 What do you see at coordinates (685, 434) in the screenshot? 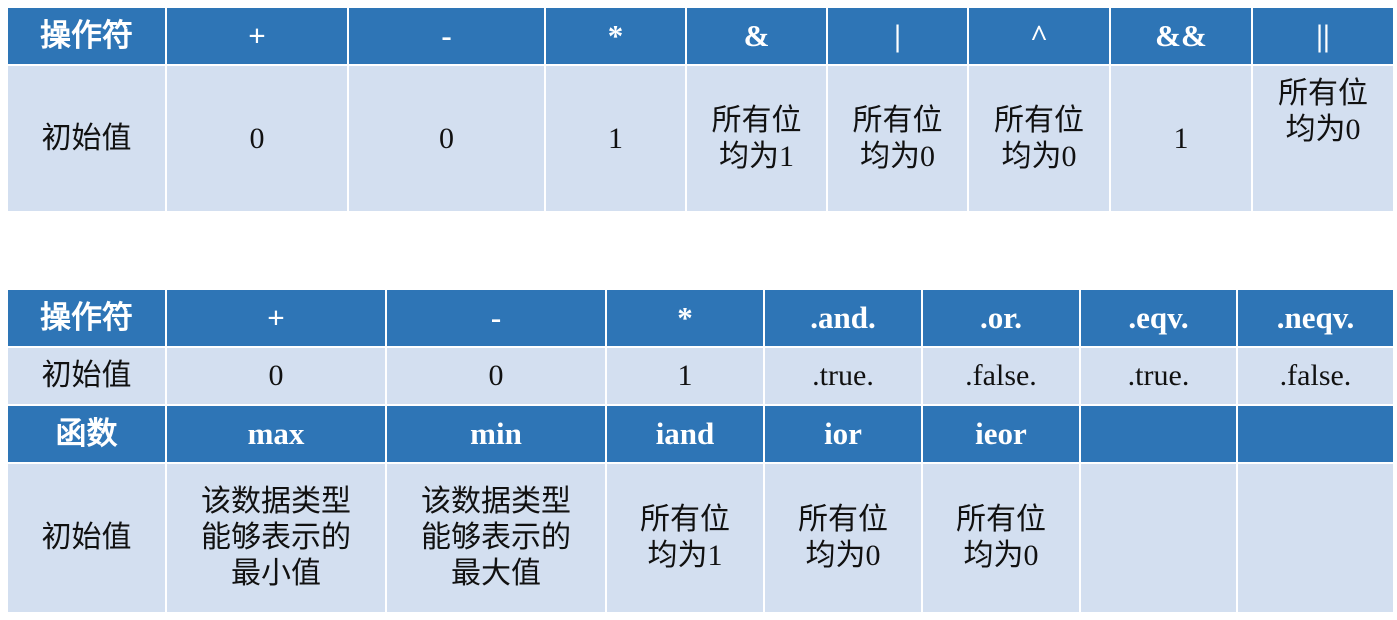
I see `header-cell-iand: iand` at bounding box center [685, 434].